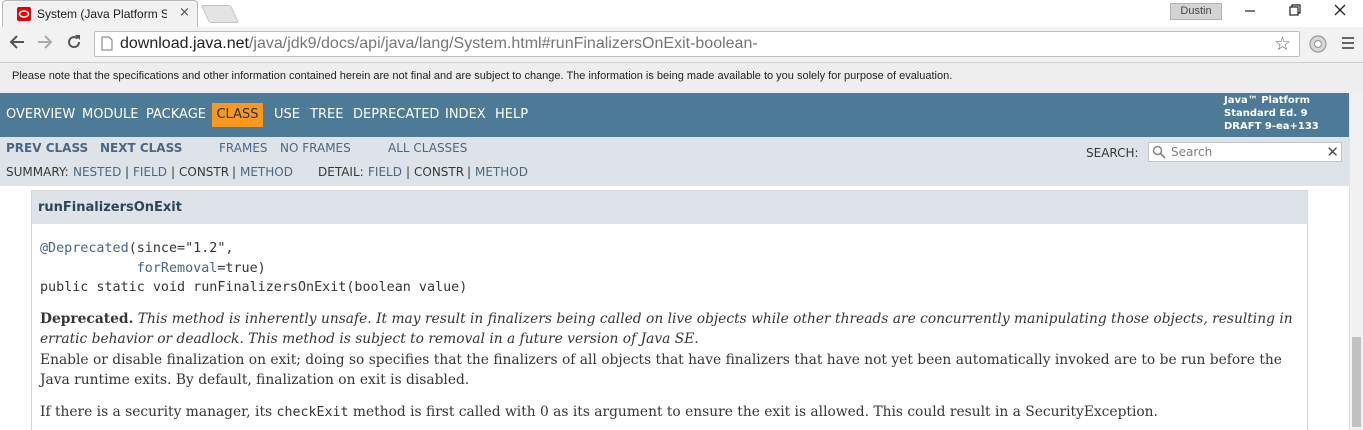  Describe the element at coordinates (1282, 44) in the screenshot. I see `bookmark-star-icon: ☆` at that location.